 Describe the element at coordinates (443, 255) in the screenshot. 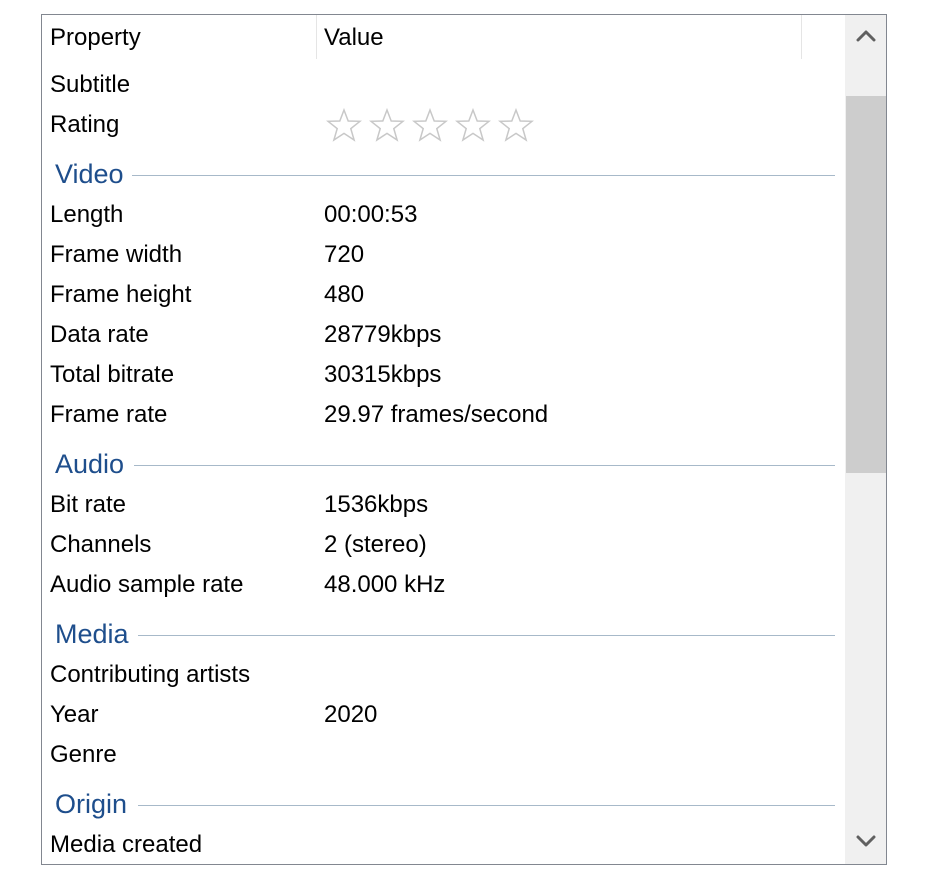

I see `property-row-frame-width: Frame width 720` at that location.